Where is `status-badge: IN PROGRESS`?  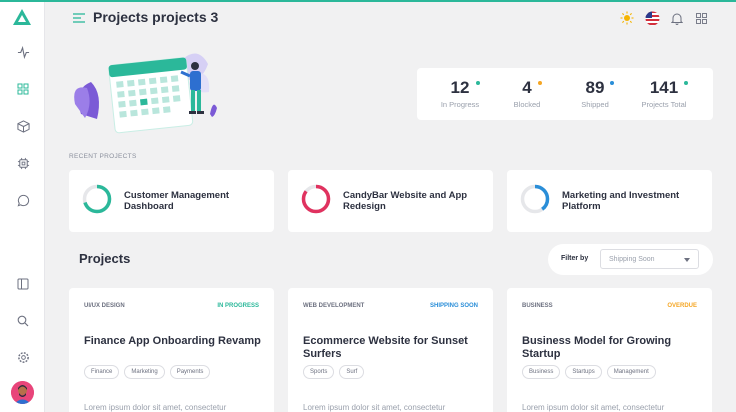 status-badge: IN PROGRESS is located at coordinates (238, 306).